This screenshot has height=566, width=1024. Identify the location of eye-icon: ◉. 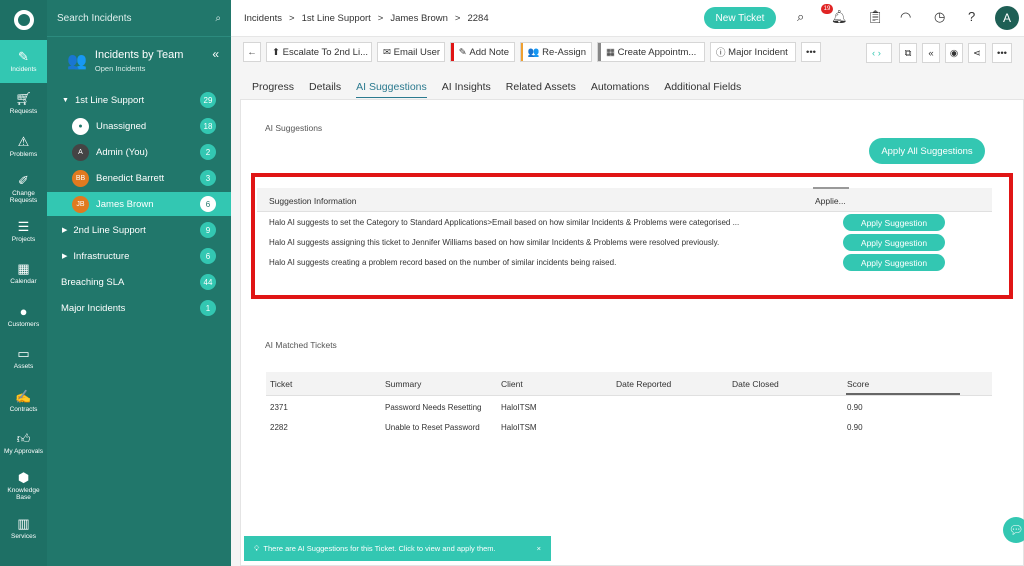
(954, 53).